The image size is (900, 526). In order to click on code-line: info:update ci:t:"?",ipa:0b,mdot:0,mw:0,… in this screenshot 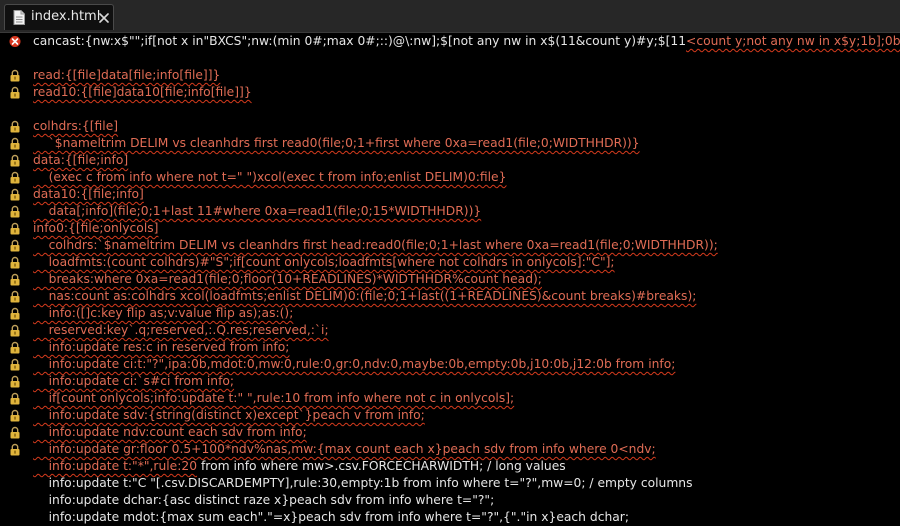, I will do `click(450, 364)`.